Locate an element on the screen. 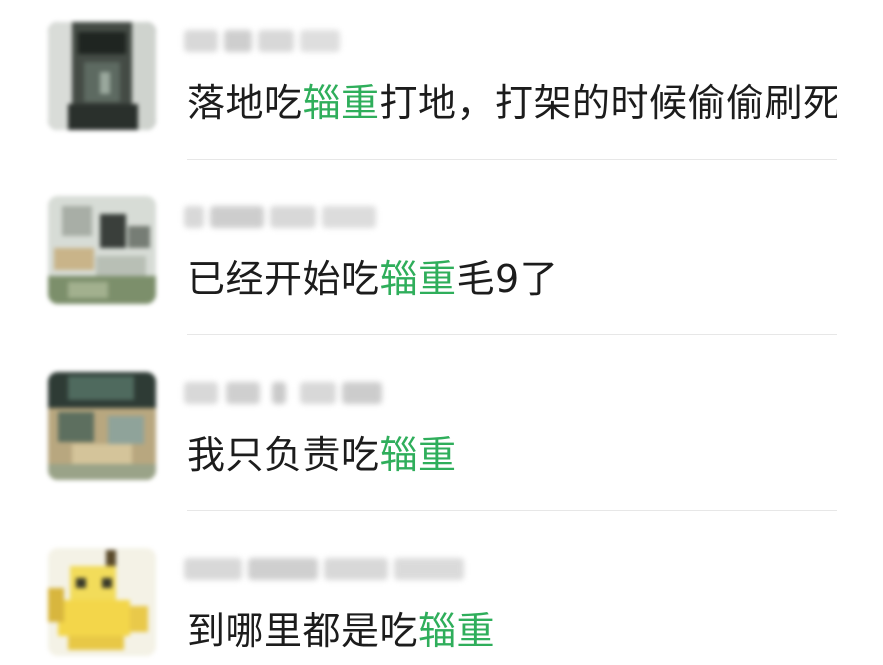 Image resolution: width=883 pixels, height=665 pixels. comment-text: 到哪里都是吃辎重 is located at coordinates (341, 631).